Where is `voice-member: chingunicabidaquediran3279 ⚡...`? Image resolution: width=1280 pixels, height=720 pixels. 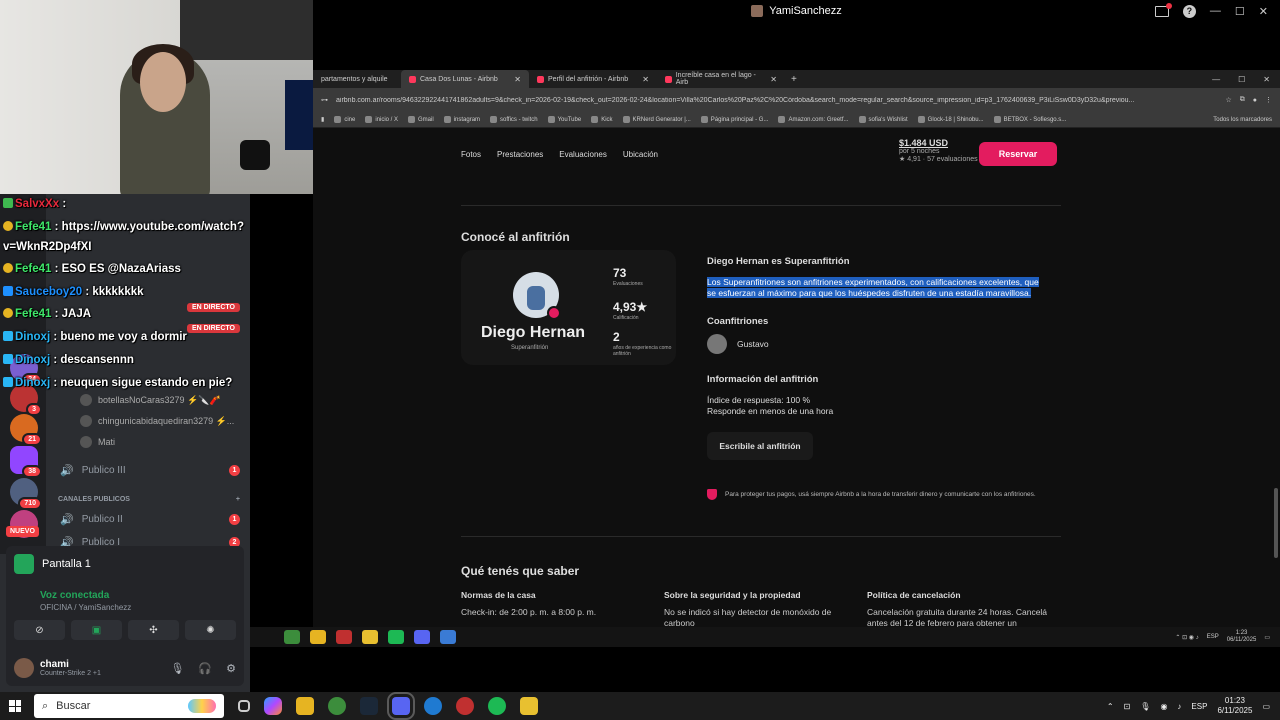 voice-member: chingunicabidaquediran3279 ⚡... is located at coordinates (157, 421).